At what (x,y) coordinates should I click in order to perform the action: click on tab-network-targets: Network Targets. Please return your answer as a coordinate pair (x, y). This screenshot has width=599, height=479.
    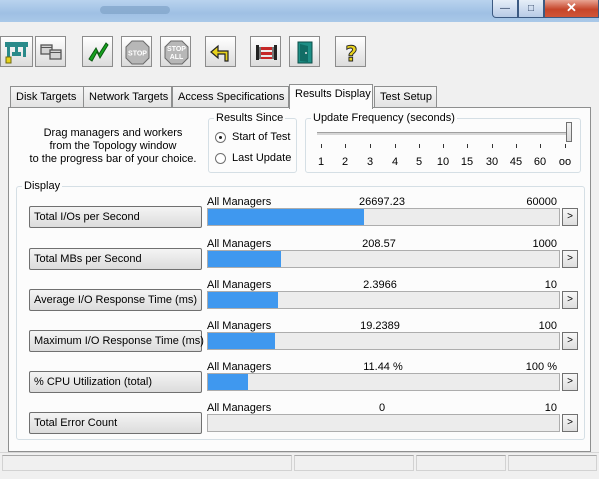
    Looking at the image, I should click on (127, 97).